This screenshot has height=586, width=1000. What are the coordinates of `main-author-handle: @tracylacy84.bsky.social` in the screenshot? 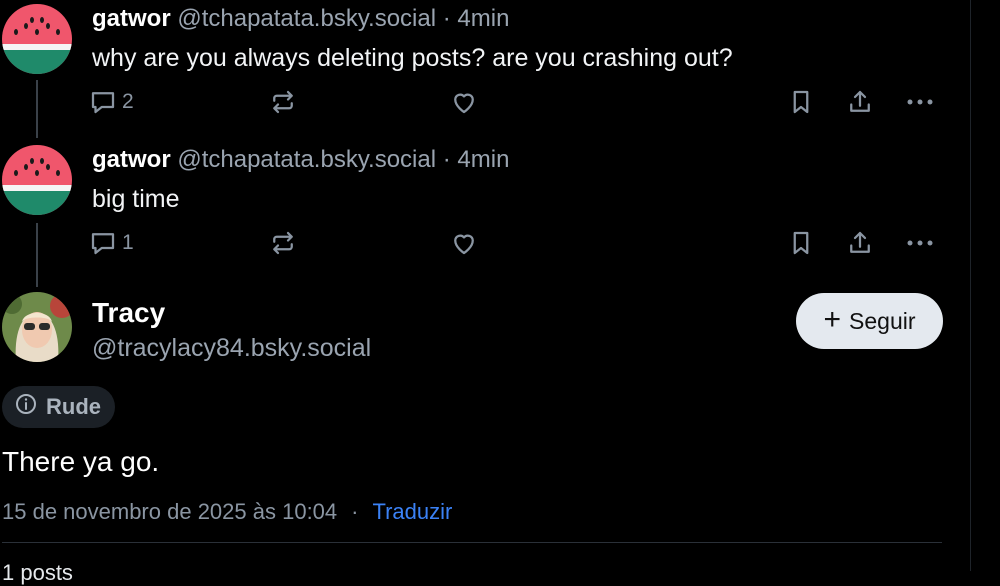 It's located at (231, 348).